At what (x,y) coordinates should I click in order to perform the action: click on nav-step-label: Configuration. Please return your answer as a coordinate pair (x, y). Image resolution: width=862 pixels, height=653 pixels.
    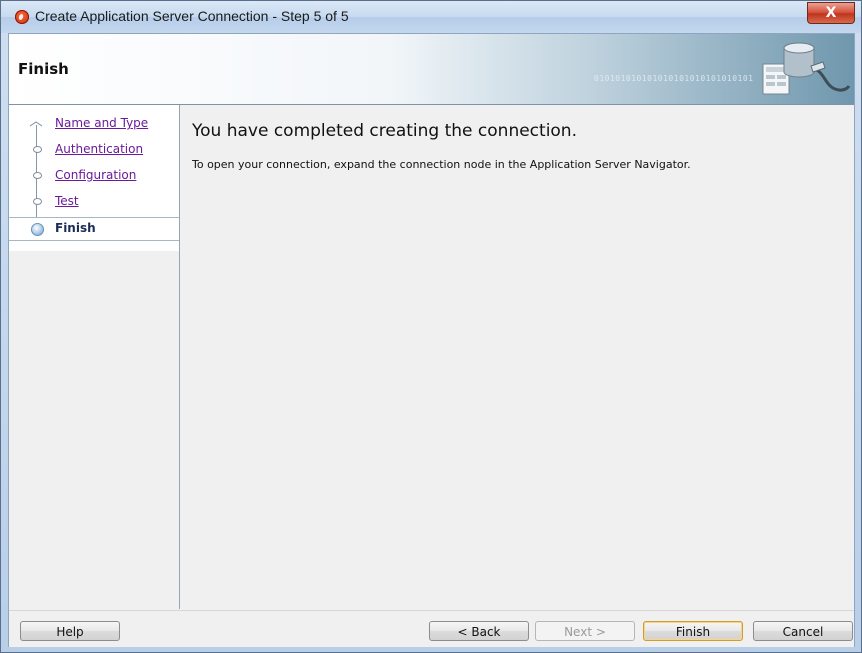
    Looking at the image, I should click on (95, 175).